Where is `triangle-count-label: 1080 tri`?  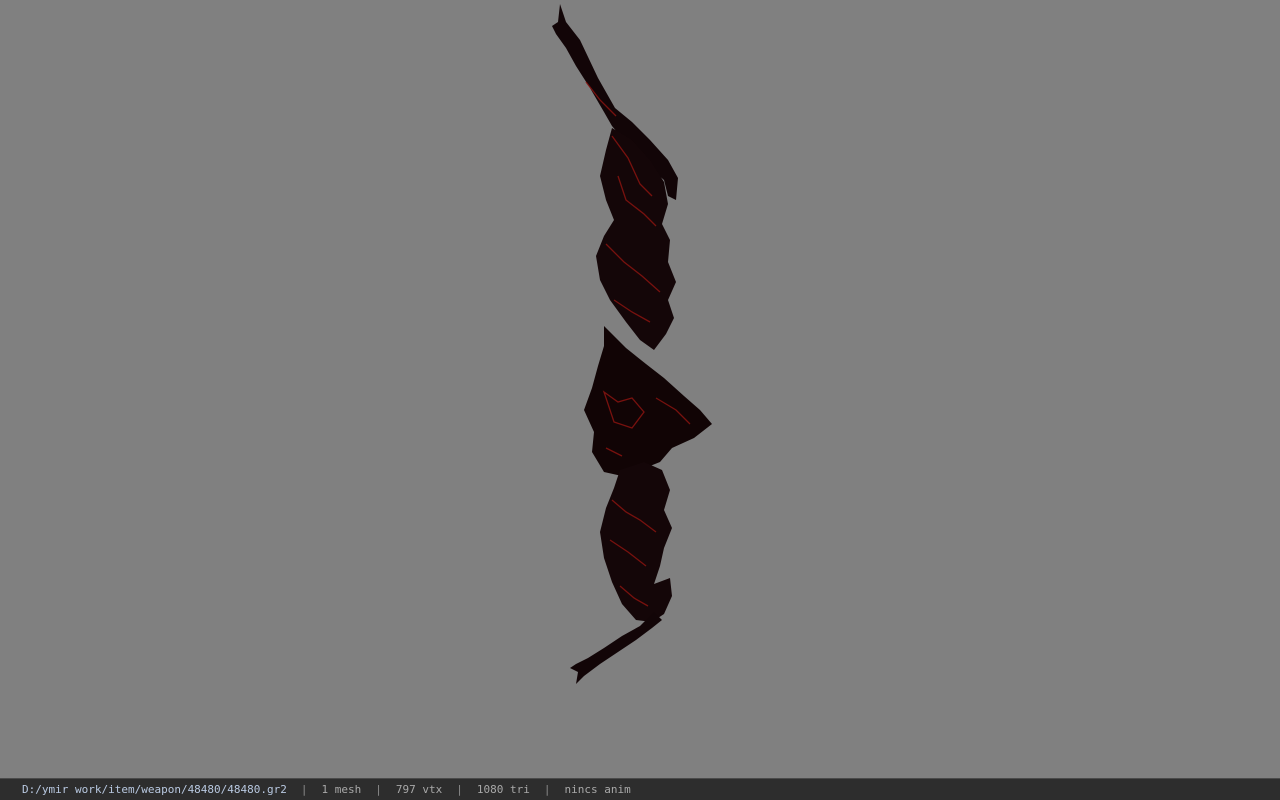
triangle-count-label: 1080 tri is located at coordinates (503, 789).